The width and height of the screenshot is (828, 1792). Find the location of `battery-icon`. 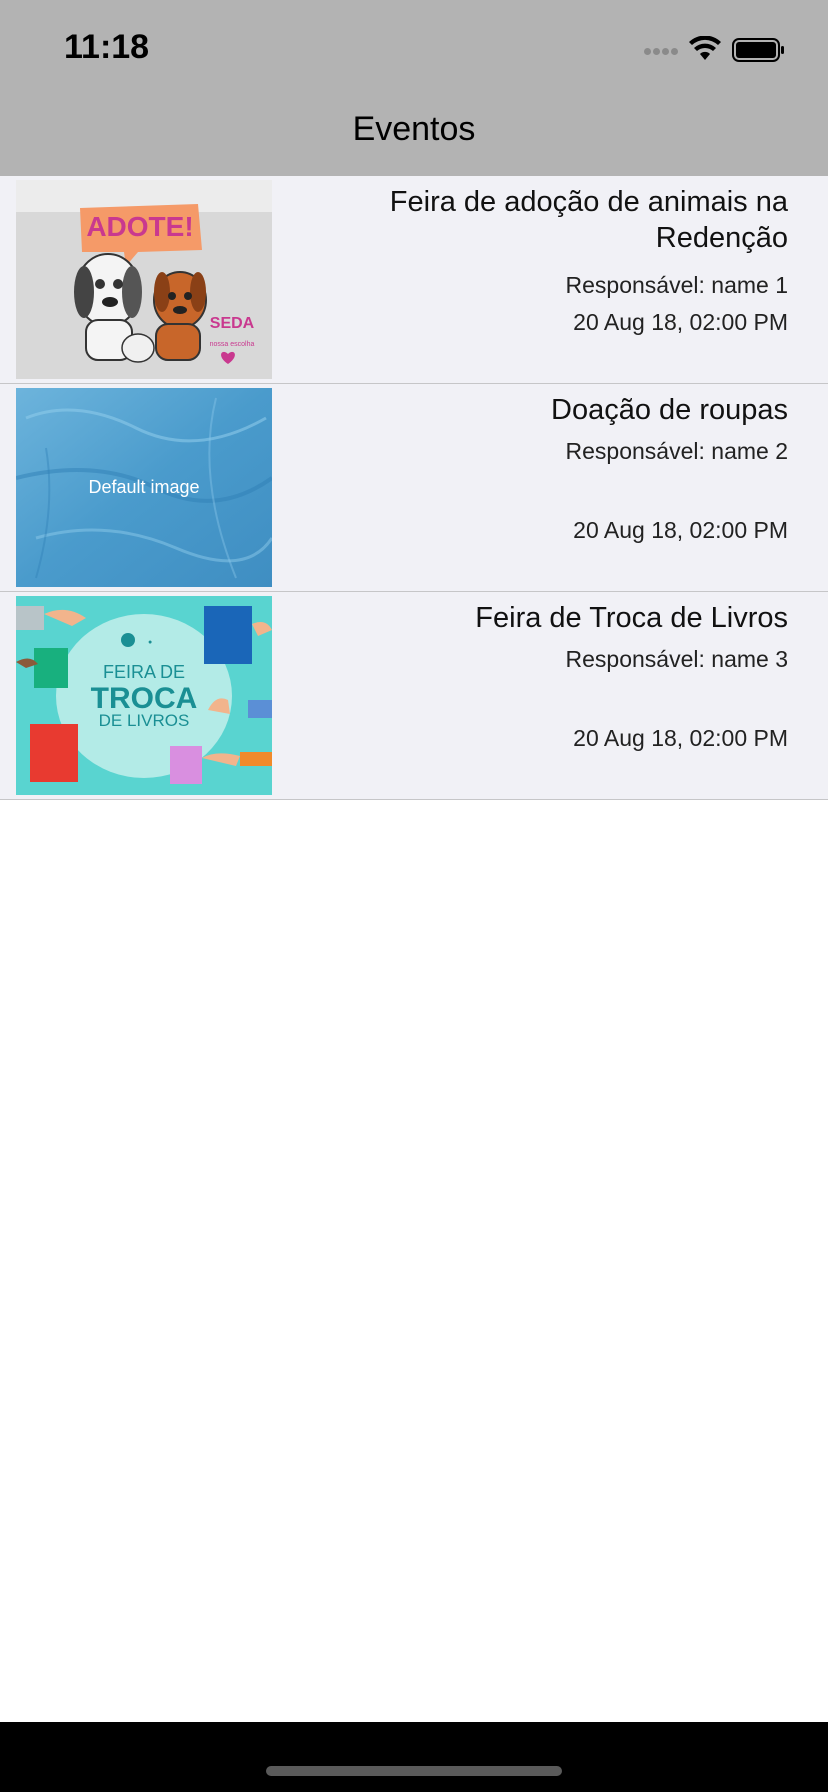

battery-icon is located at coordinates (758, 50).